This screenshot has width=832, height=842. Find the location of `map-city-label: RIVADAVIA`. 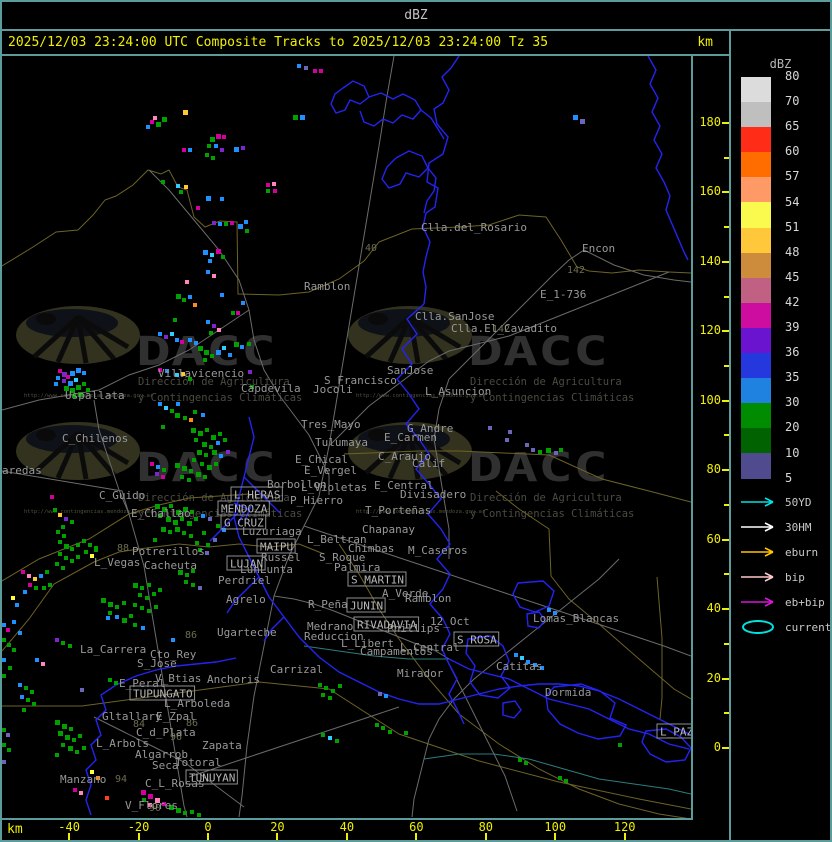

map-city-label: RIVADAVIA is located at coordinates (387, 625).